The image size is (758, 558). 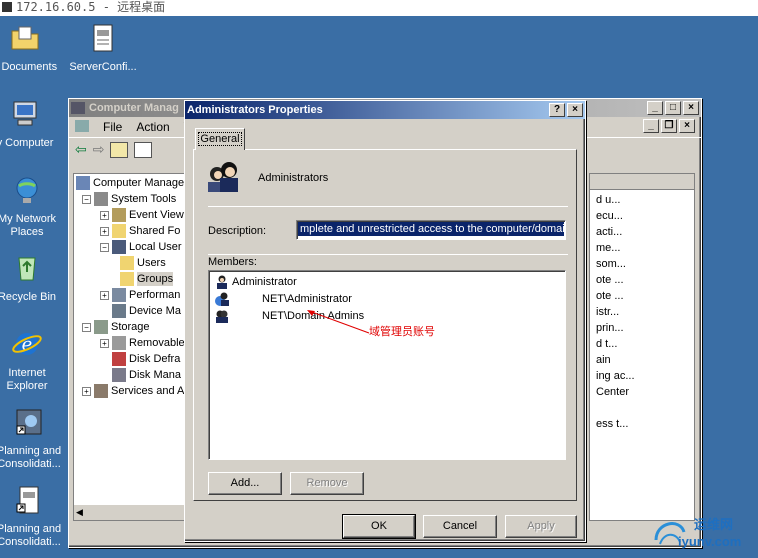 I want to click on tab-general: General, so click(x=220, y=139).